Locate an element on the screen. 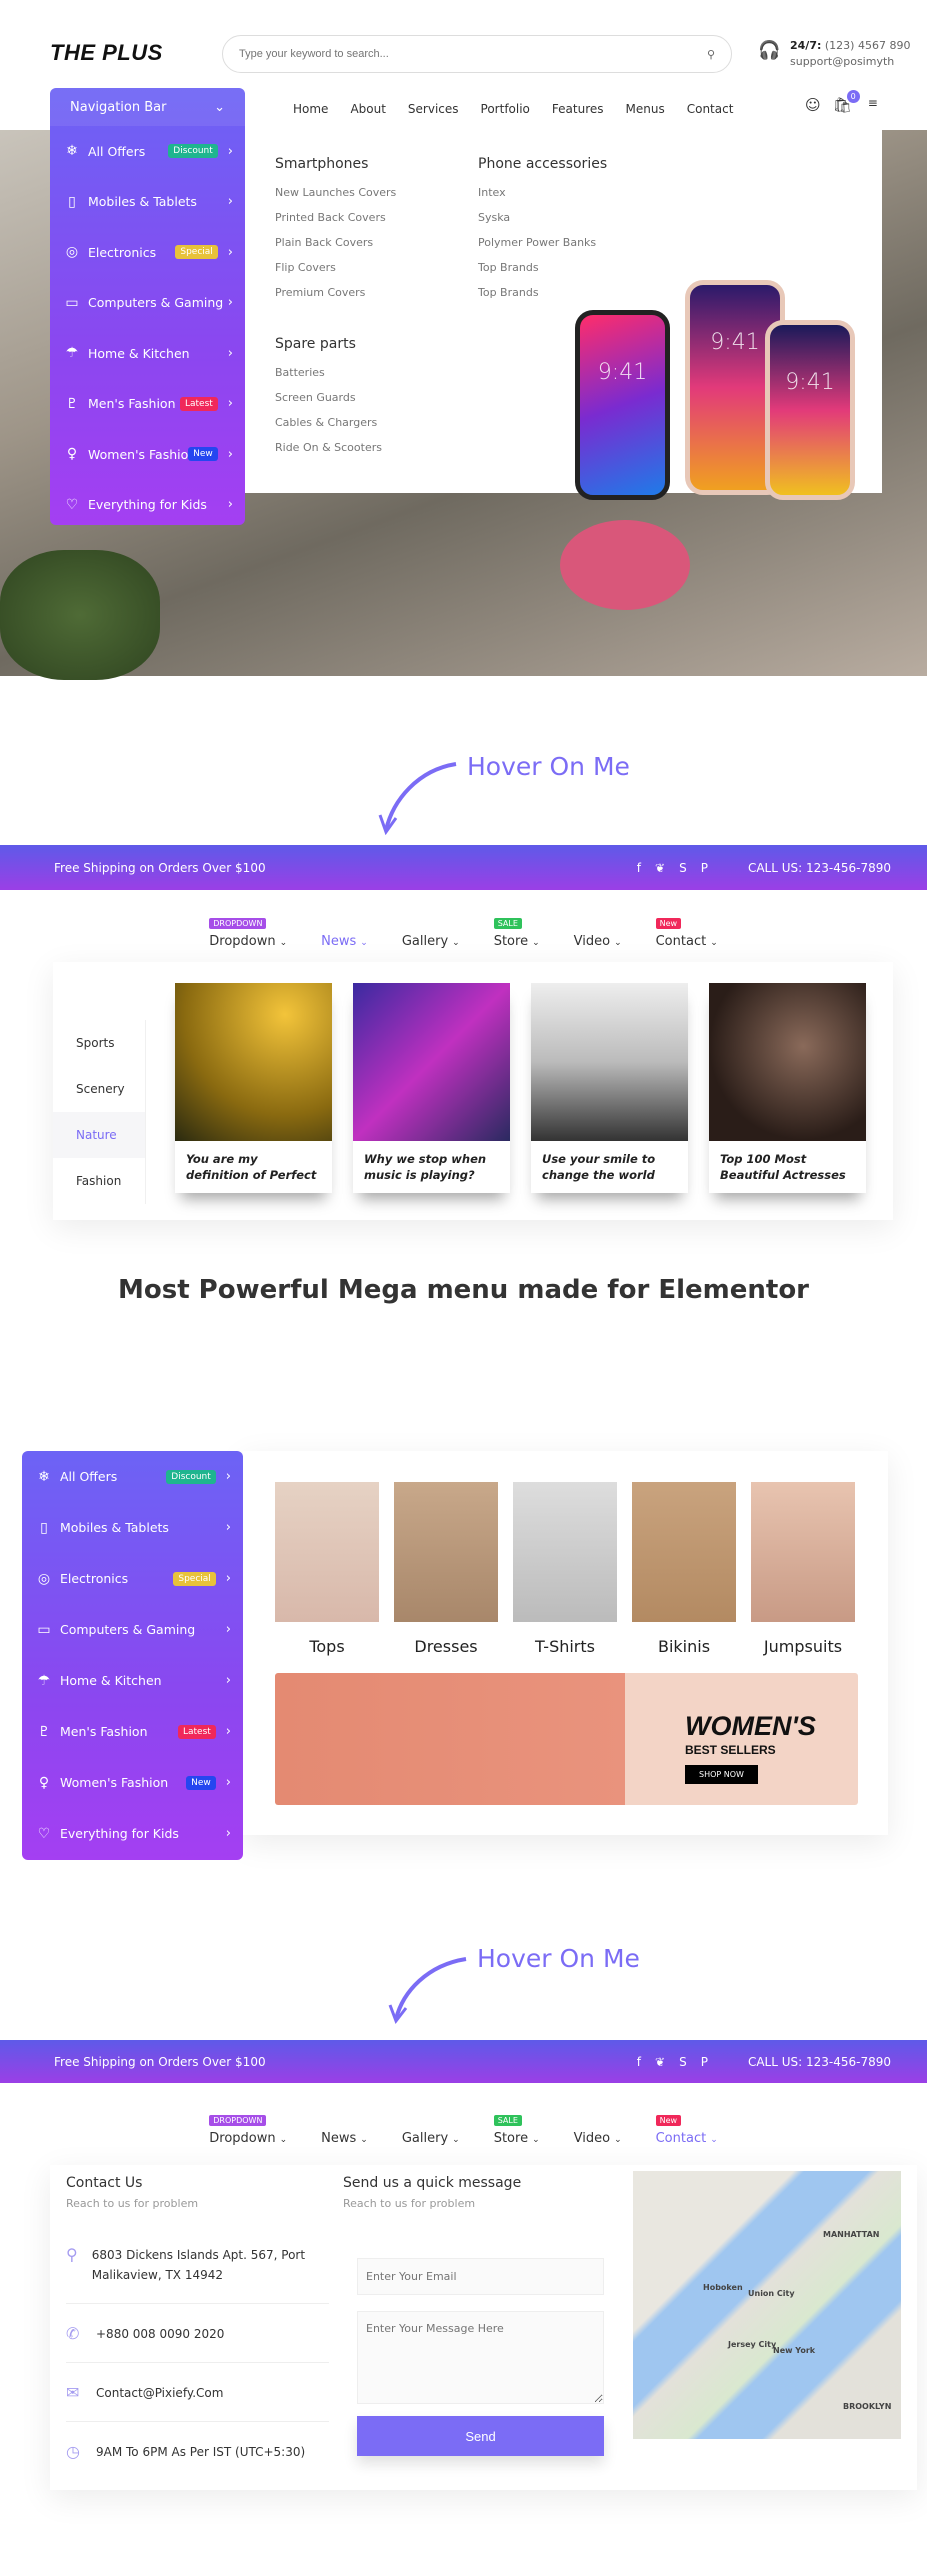 The width and height of the screenshot is (927, 2560). mega-link: Plain Back Covers is located at coordinates (335, 242).